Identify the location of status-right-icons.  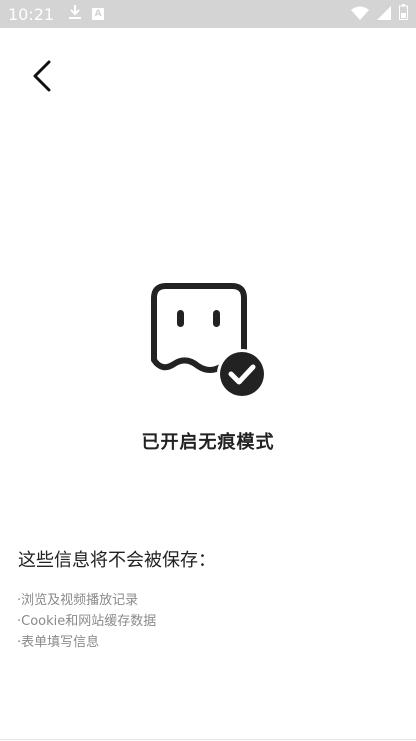
(379, 14).